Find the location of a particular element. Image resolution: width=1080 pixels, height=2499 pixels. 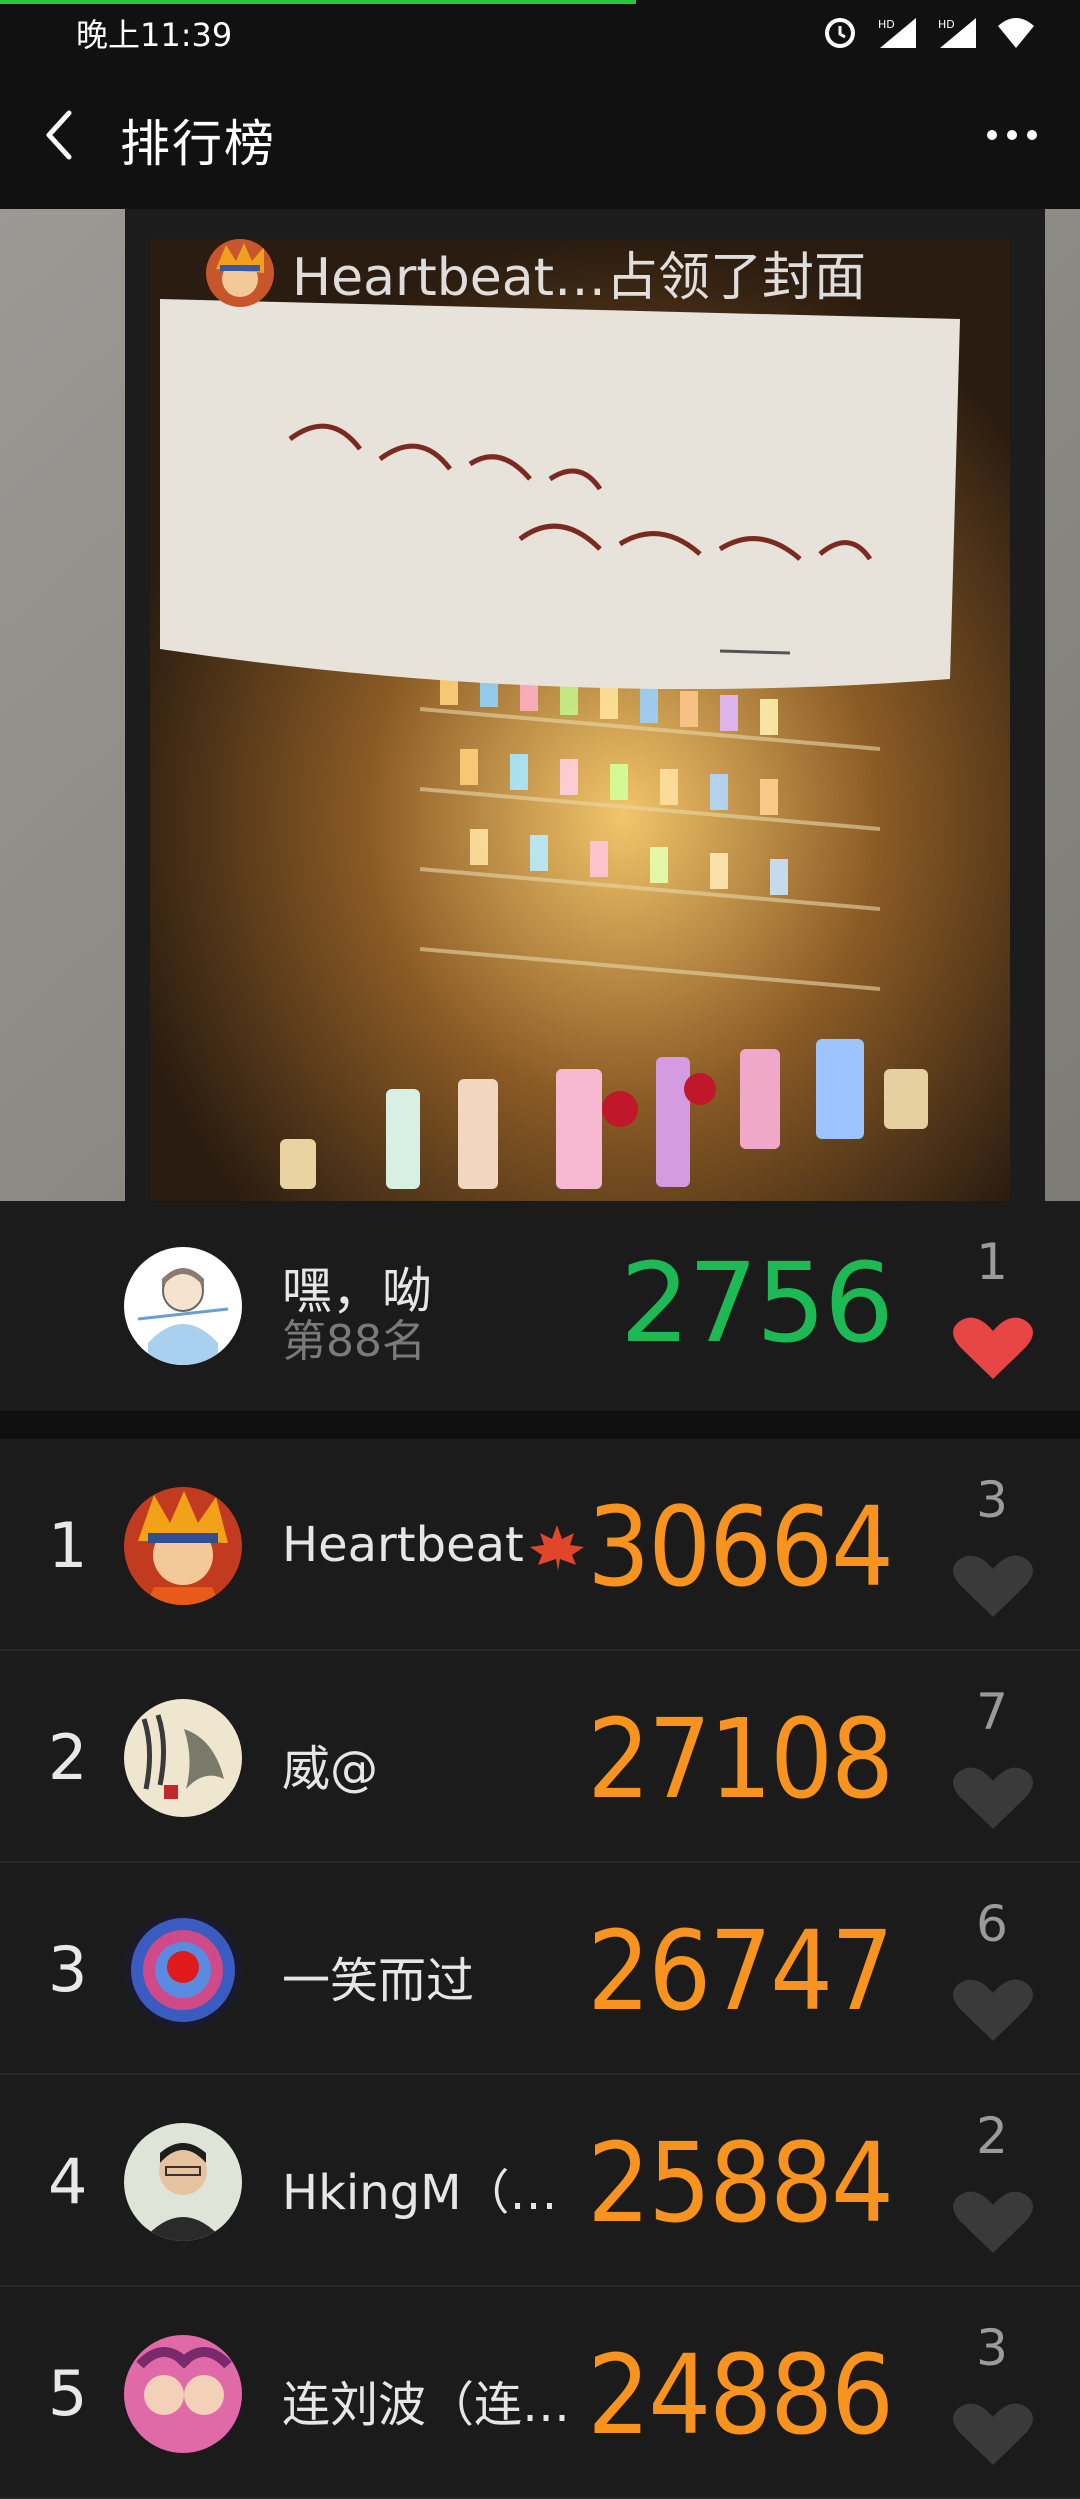

rank-number: 4 is located at coordinates (68, 2181).